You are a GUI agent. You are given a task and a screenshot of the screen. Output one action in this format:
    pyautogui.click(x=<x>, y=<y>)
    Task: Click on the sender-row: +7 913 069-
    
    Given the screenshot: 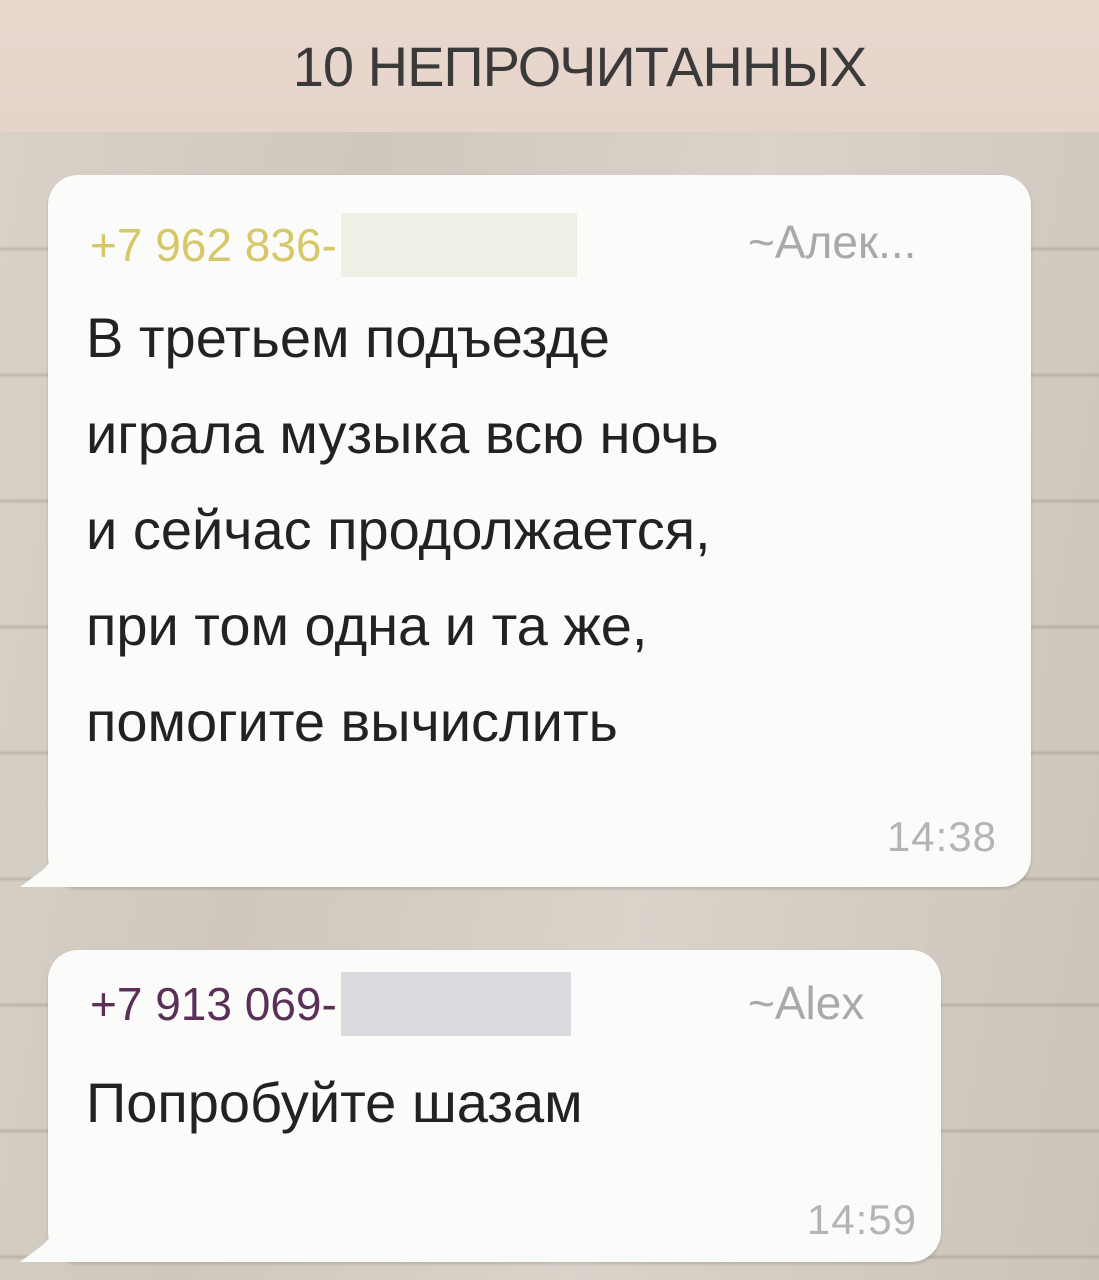 What is the action you would take?
    pyautogui.click(x=330, y=1004)
    